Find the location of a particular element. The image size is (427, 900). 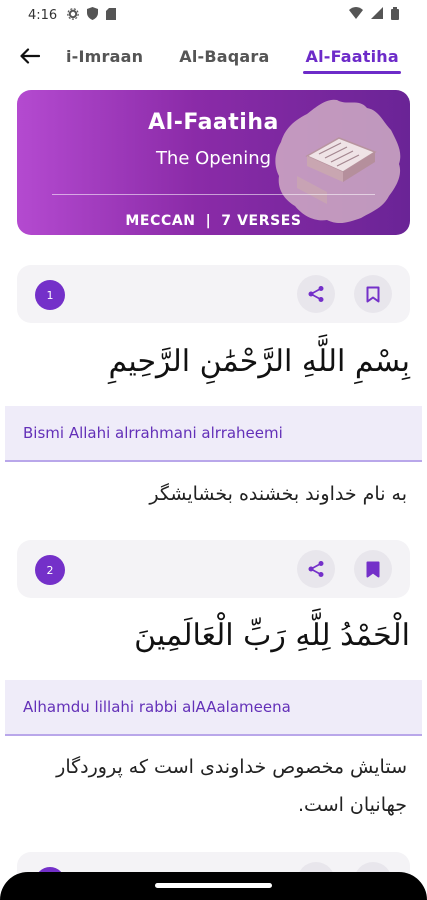

arrow-left-icon is located at coordinates (30, 56).